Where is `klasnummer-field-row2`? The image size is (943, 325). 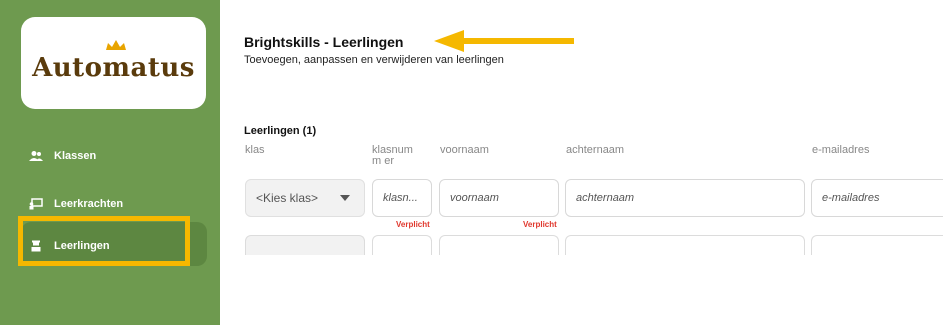 klasnummer-field-row2 is located at coordinates (402, 245).